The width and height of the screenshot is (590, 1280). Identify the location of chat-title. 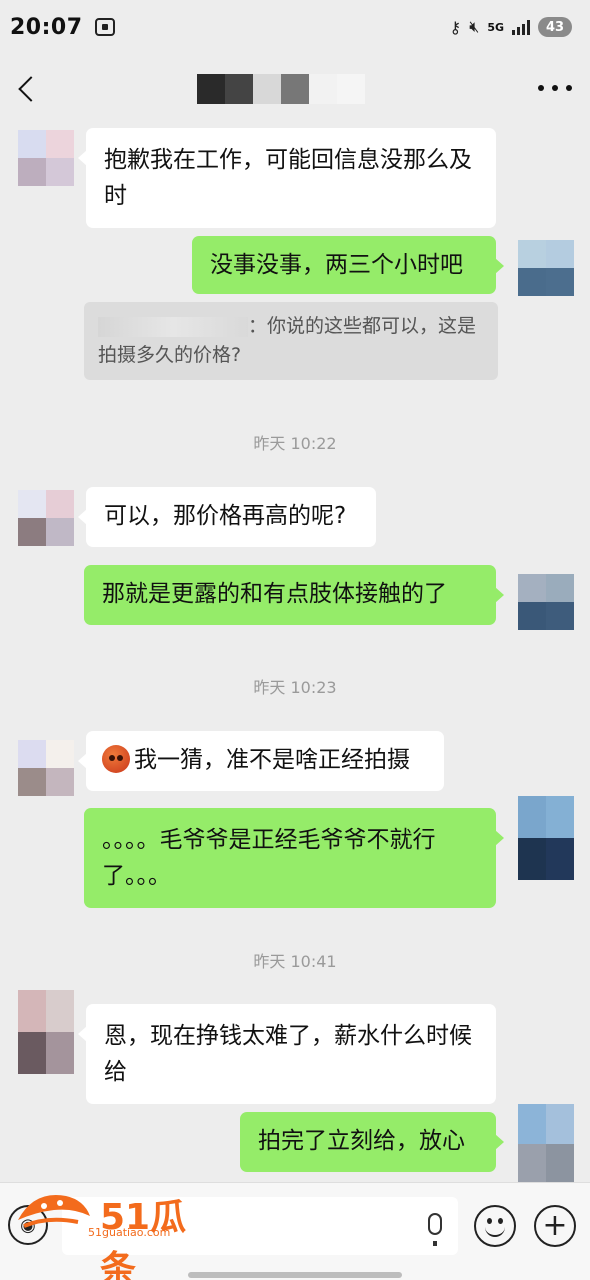
(295, 89).